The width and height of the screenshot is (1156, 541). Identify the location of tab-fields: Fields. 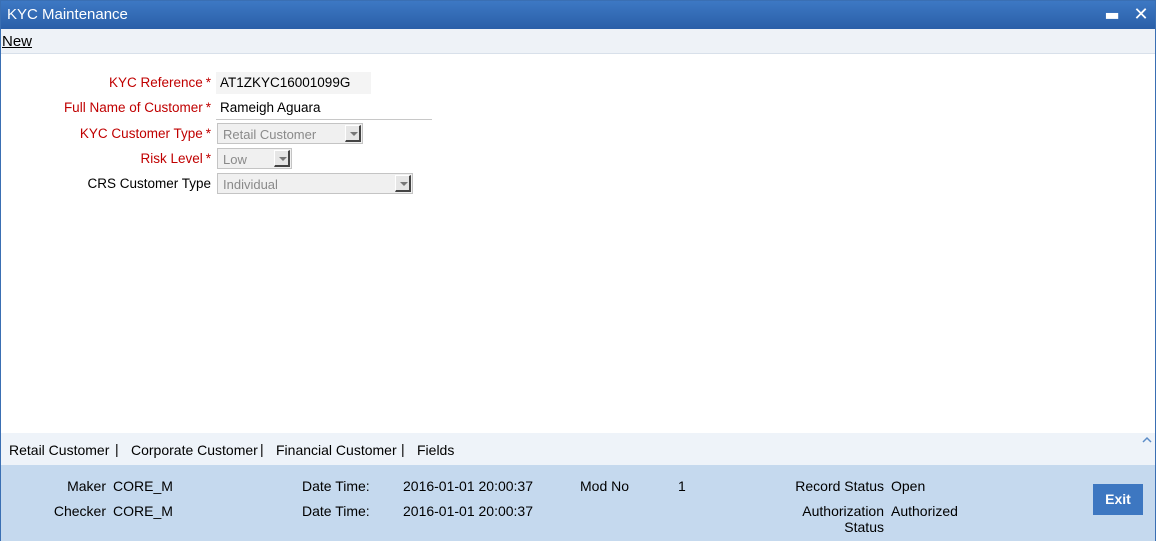
(435, 450).